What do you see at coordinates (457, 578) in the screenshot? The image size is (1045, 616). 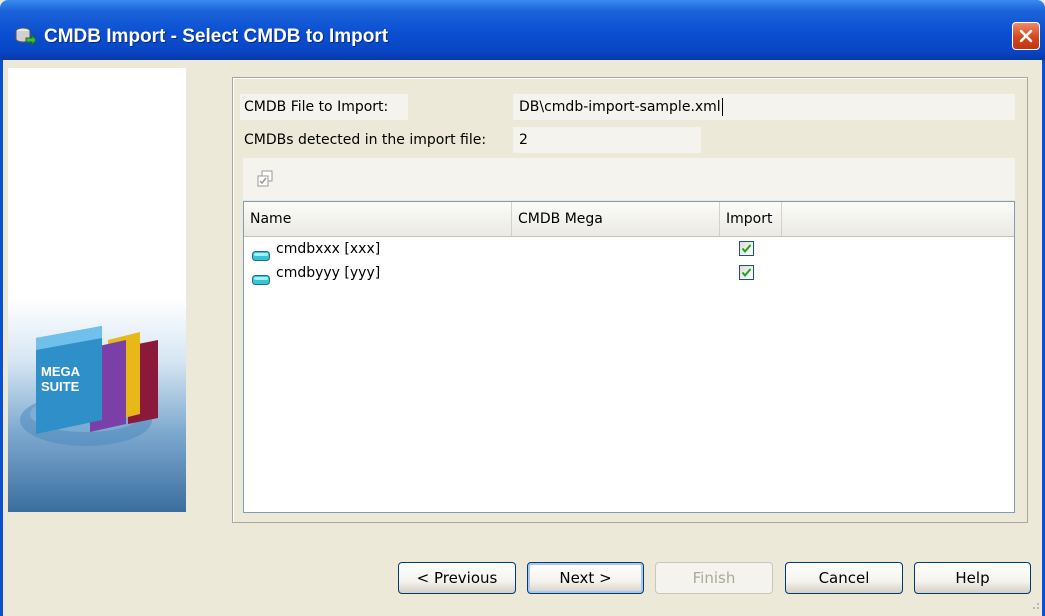 I see `previous-button: < Previous` at bounding box center [457, 578].